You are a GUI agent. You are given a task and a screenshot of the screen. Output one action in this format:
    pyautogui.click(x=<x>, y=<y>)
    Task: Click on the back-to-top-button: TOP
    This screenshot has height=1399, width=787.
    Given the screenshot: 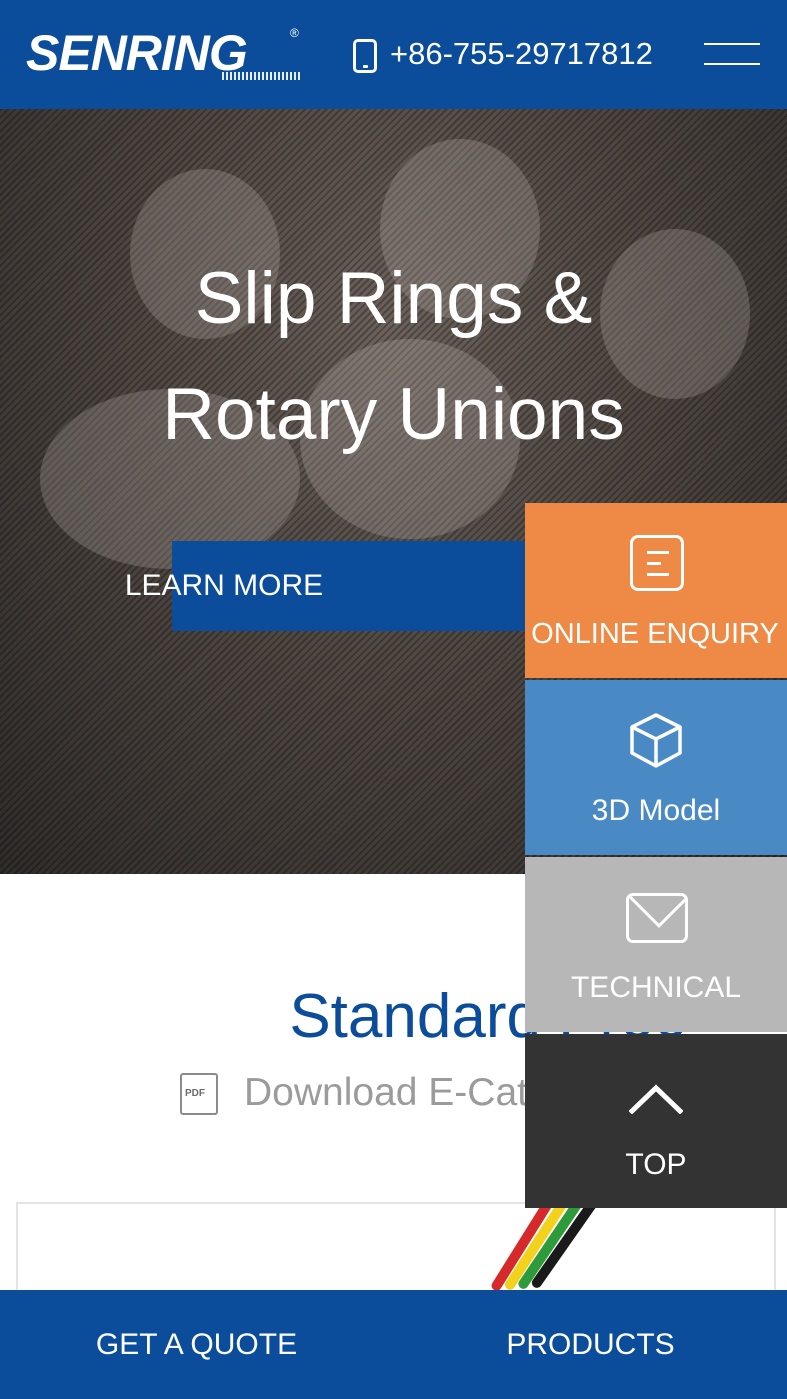 What is the action you would take?
    pyautogui.click(x=656, y=1121)
    